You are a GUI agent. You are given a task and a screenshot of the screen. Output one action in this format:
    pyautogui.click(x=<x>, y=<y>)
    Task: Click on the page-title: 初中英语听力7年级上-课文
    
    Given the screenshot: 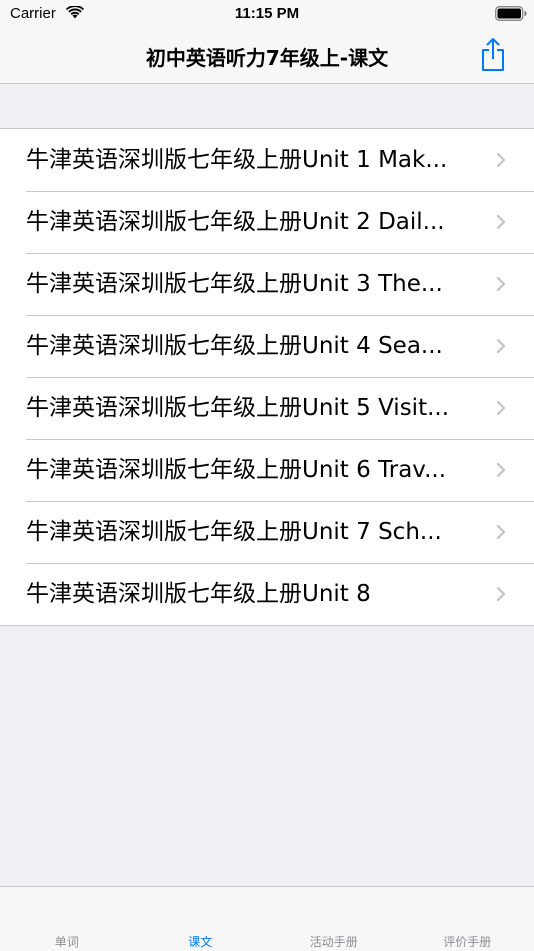 What is the action you would take?
    pyautogui.click(x=267, y=56)
    